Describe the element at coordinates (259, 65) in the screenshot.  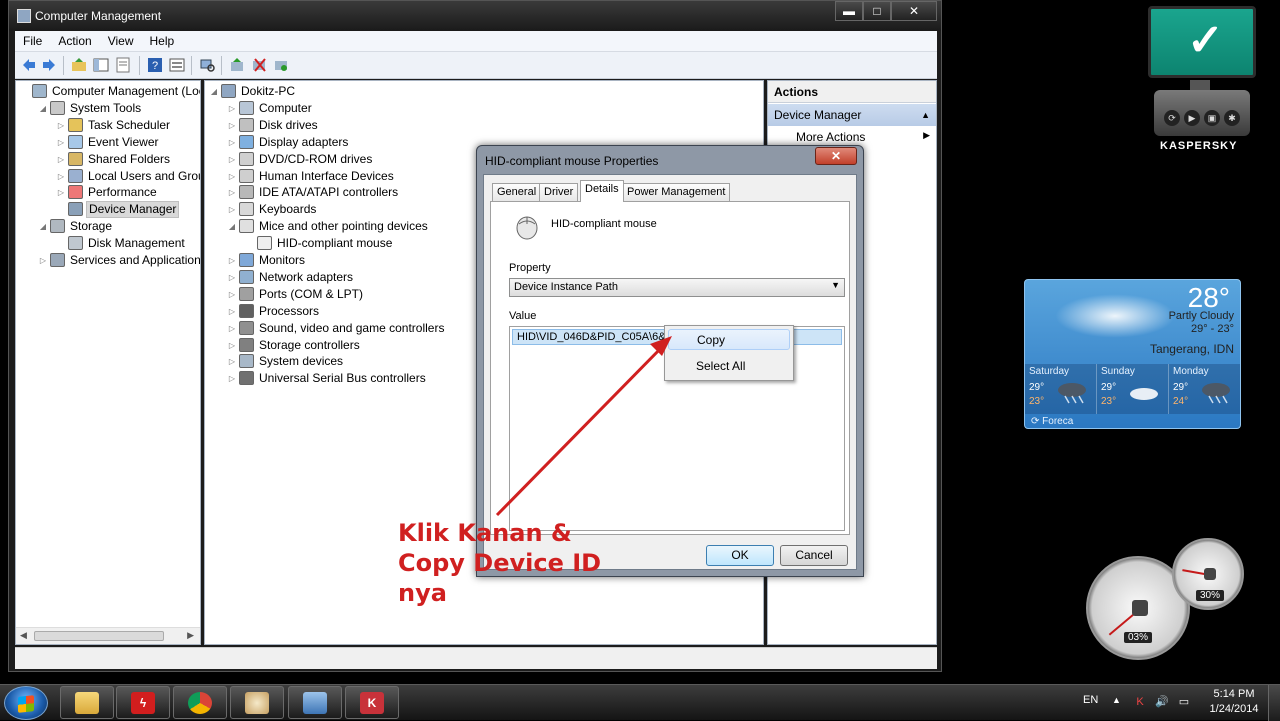
I see `uninstall-icon` at that location.